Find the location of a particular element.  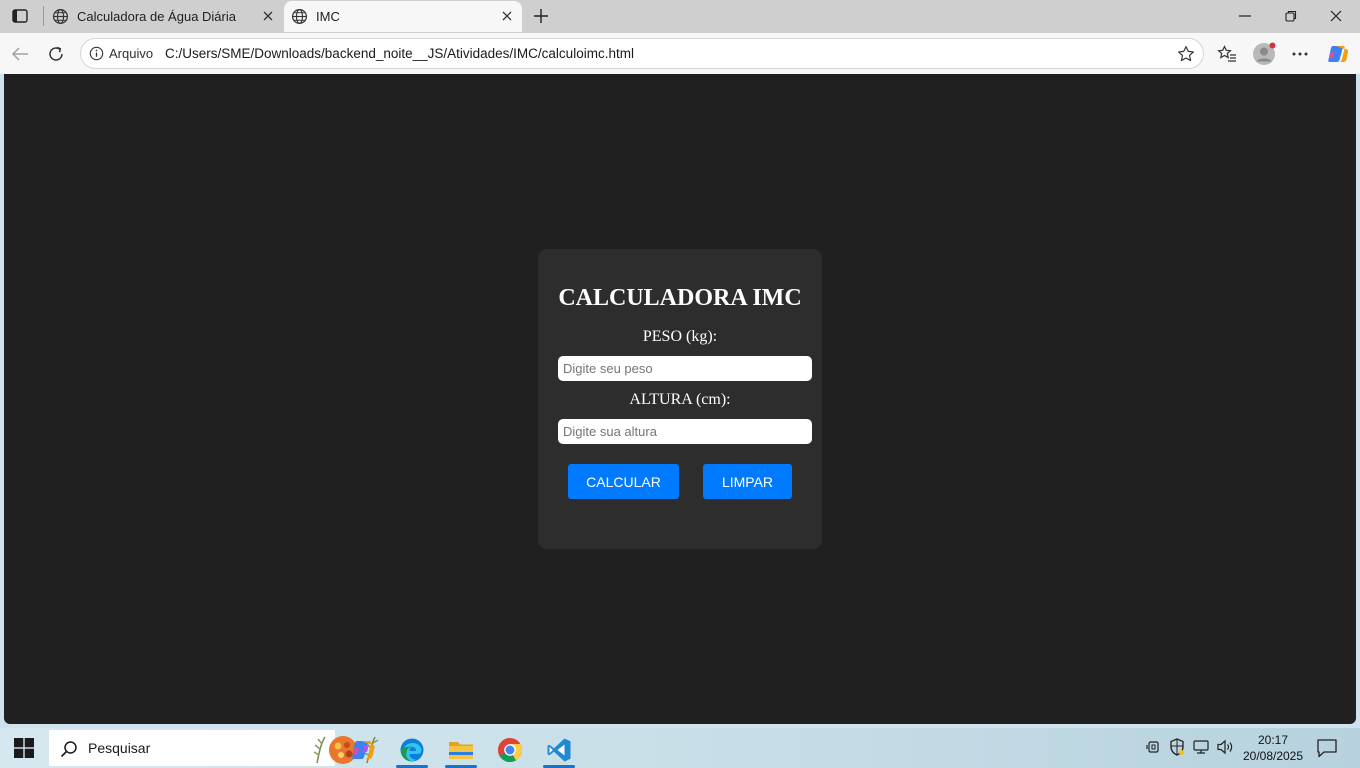

favorite-star-icon is located at coordinates (1186, 54).